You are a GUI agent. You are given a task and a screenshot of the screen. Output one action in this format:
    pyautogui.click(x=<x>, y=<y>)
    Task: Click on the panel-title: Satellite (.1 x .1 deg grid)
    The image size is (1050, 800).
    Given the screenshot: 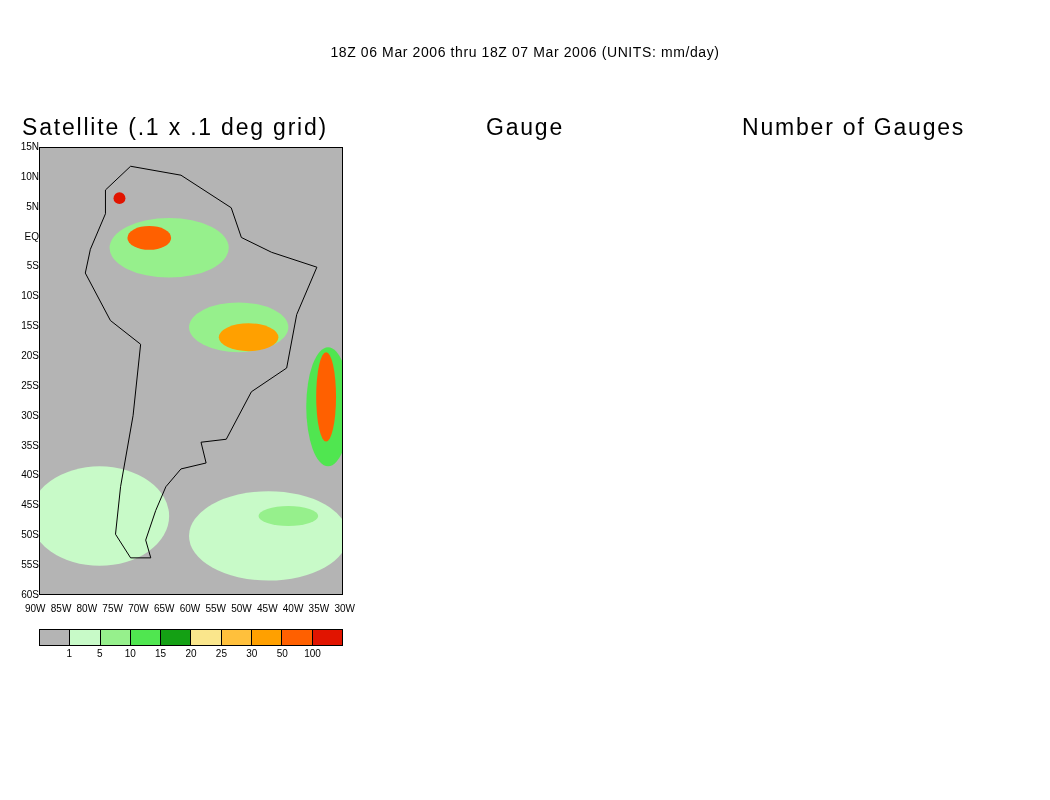 What is the action you would take?
    pyautogui.click(x=175, y=127)
    